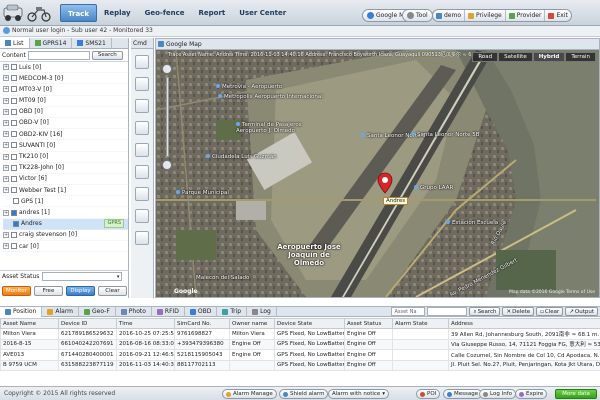 Image resolution: width=600 pixels, height=400 pixels. What do you see at coordinates (580, 57) in the screenshot?
I see `map-type-terrain: Terrain` at bounding box center [580, 57].